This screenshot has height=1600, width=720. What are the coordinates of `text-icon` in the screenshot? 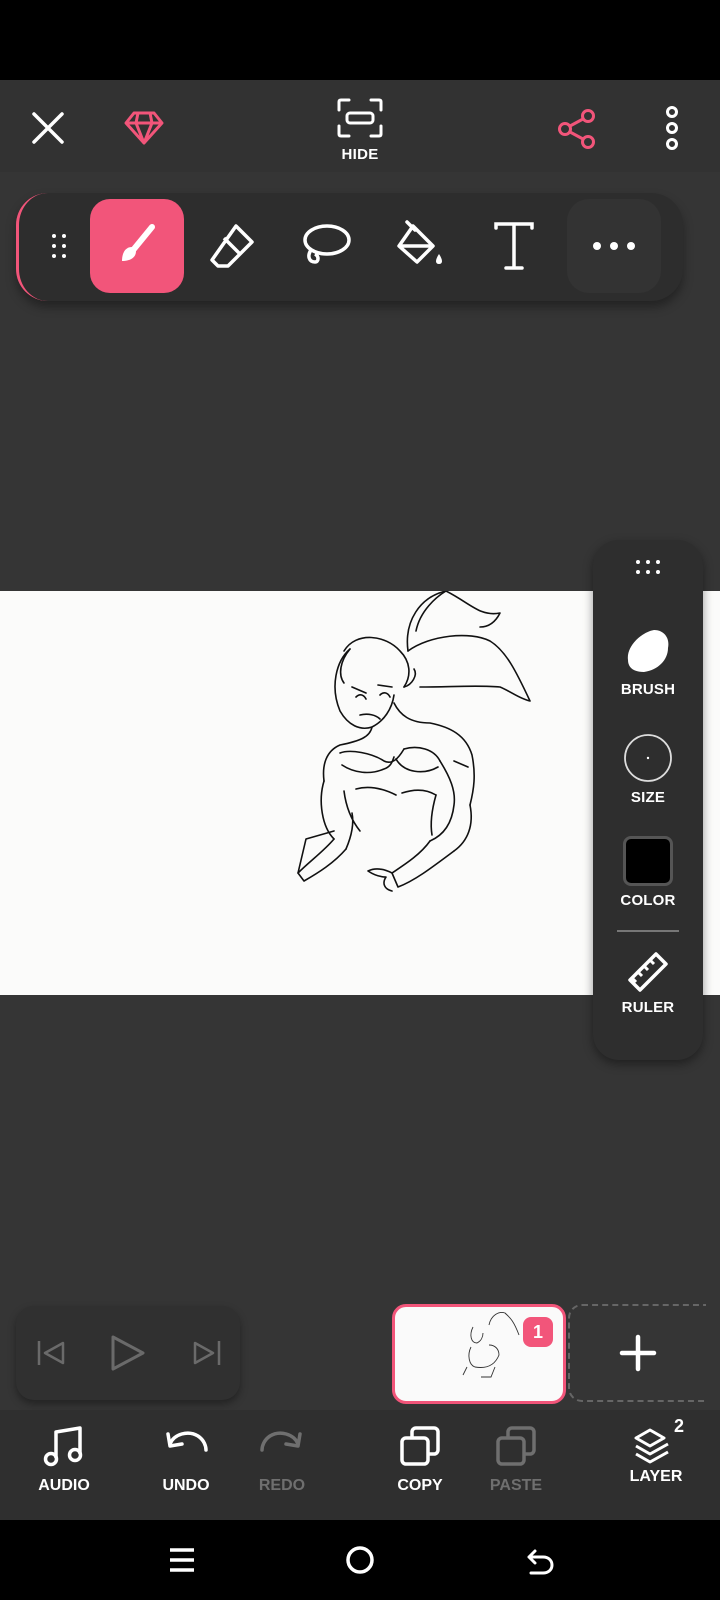 It's located at (514, 246).